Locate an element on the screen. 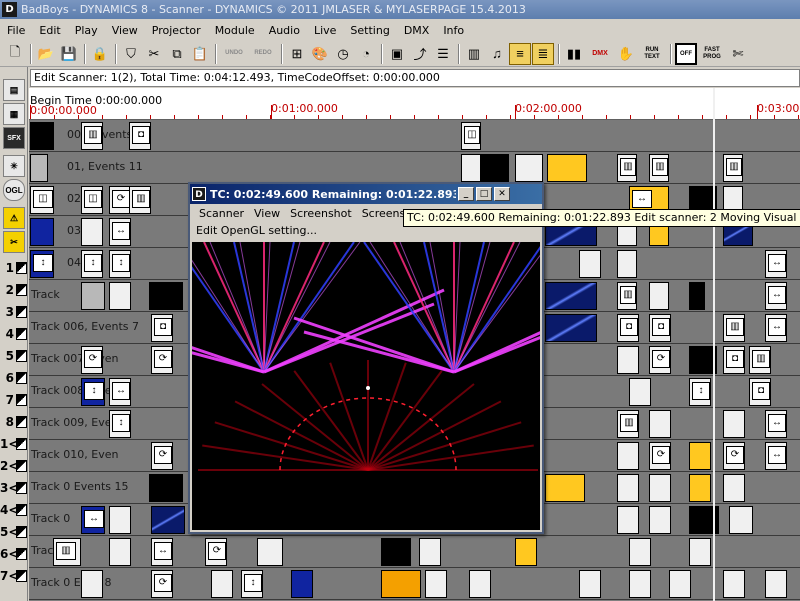 The width and height of the screenshot is (800, 601). new-file-icon: 🗋 is located at coordinates (15, 54).